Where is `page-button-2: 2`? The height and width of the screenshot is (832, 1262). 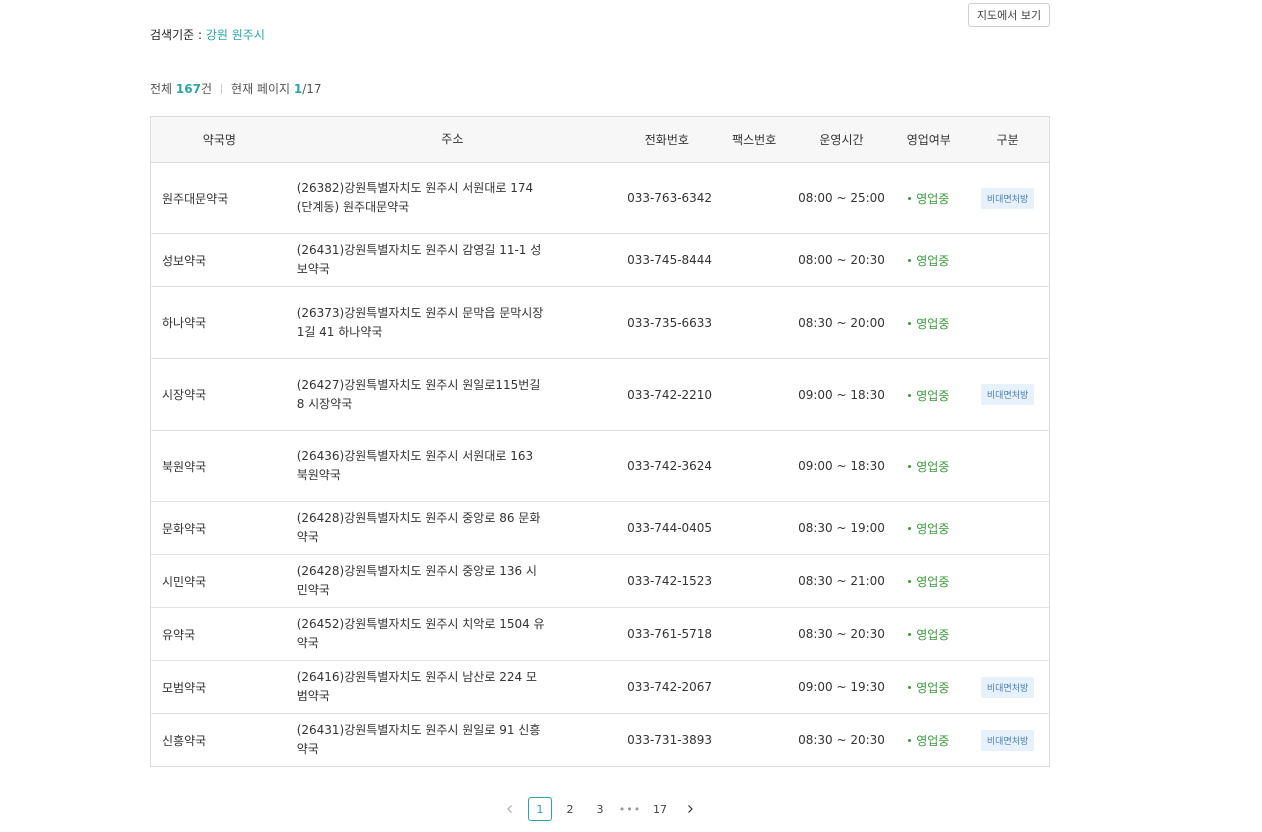
page-button-2: 2 is located at coordinates (570, 809).